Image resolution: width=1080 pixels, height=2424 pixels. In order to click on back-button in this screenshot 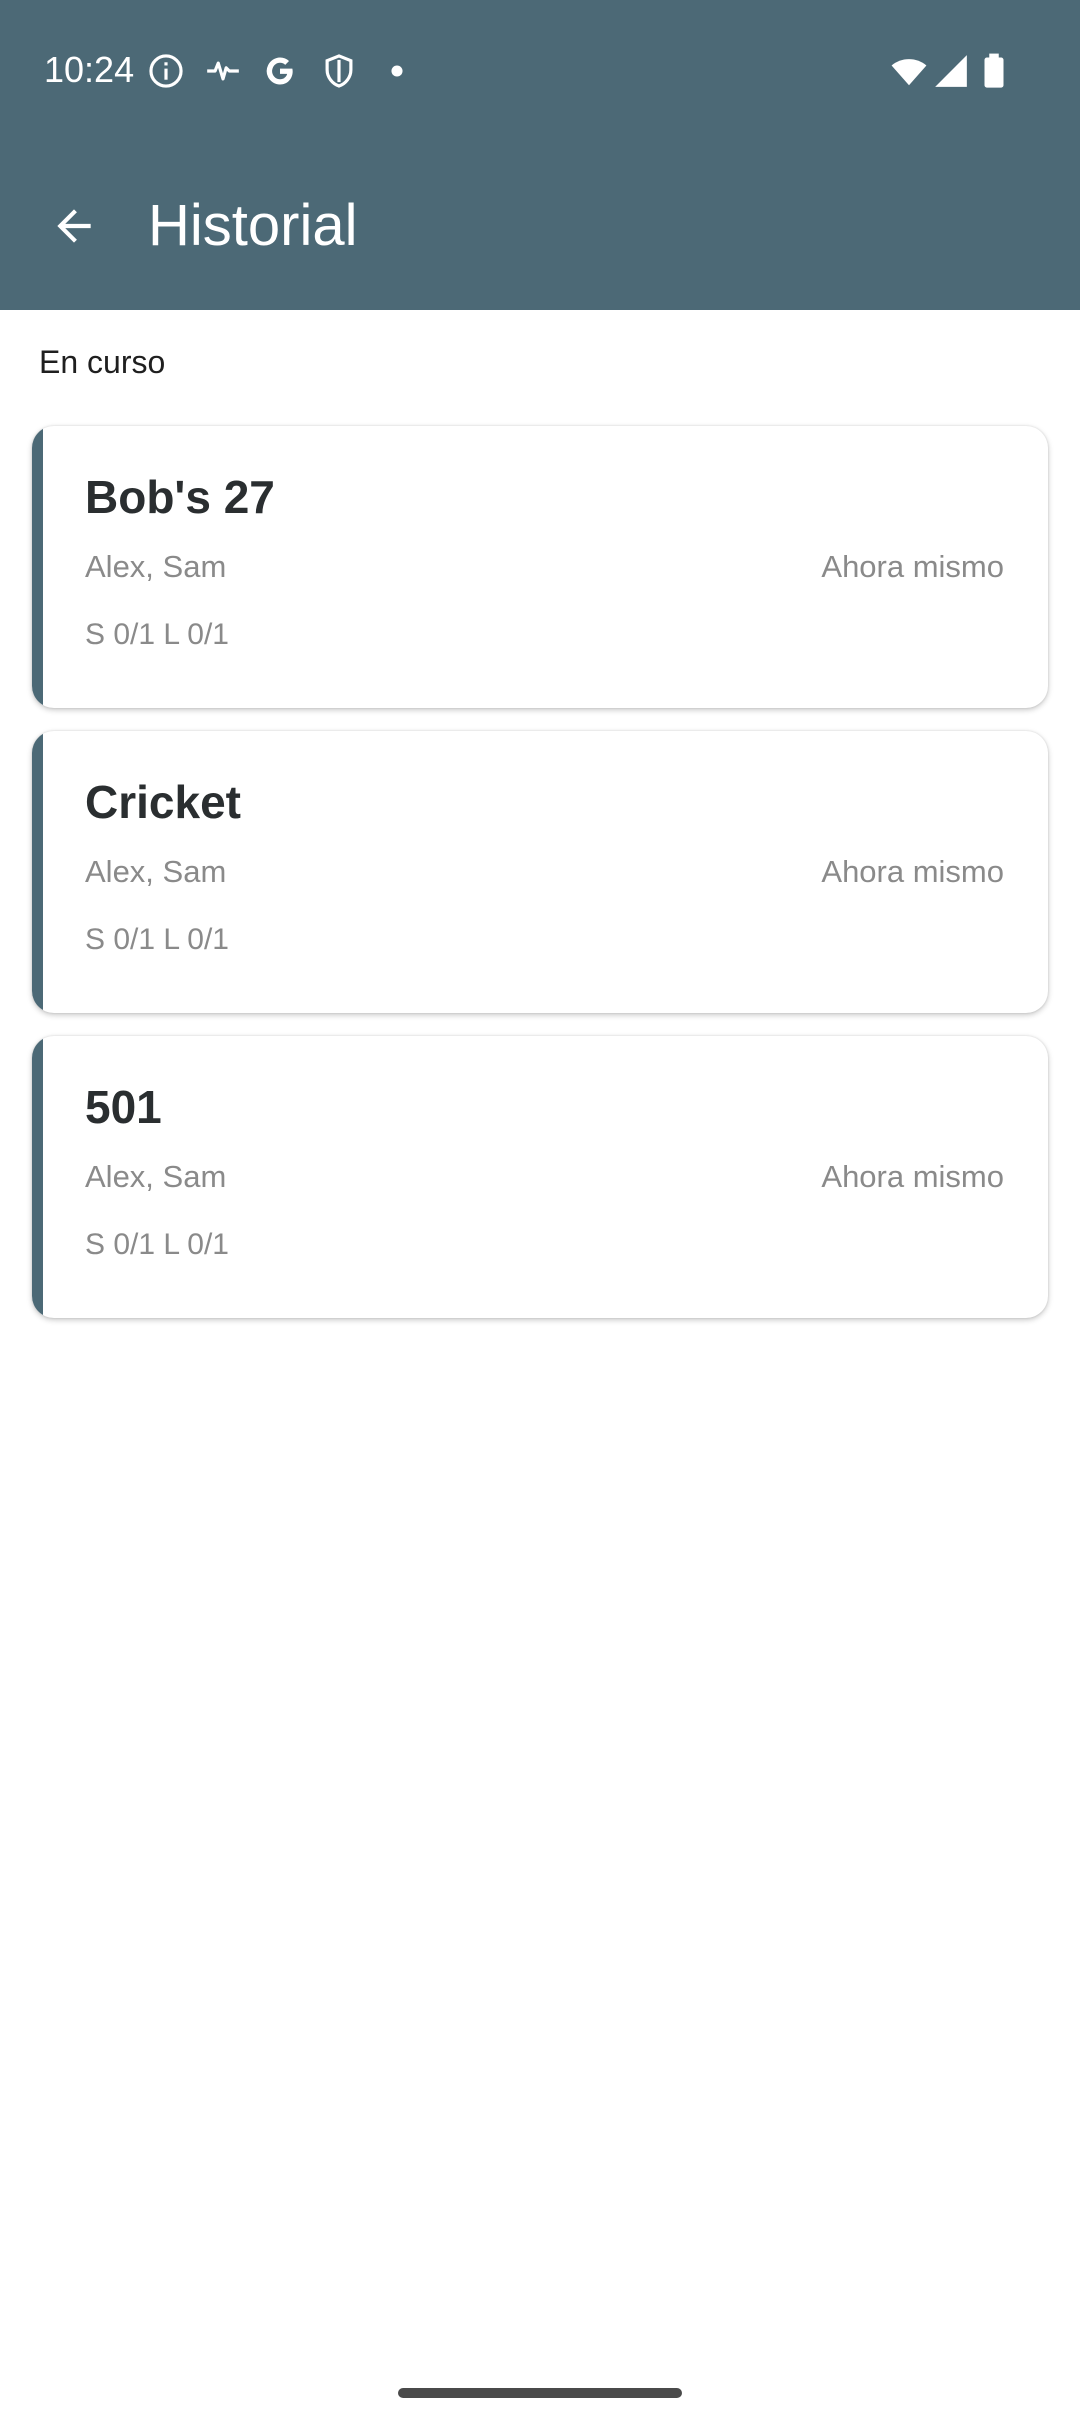, I will do `click(74, 226)`.